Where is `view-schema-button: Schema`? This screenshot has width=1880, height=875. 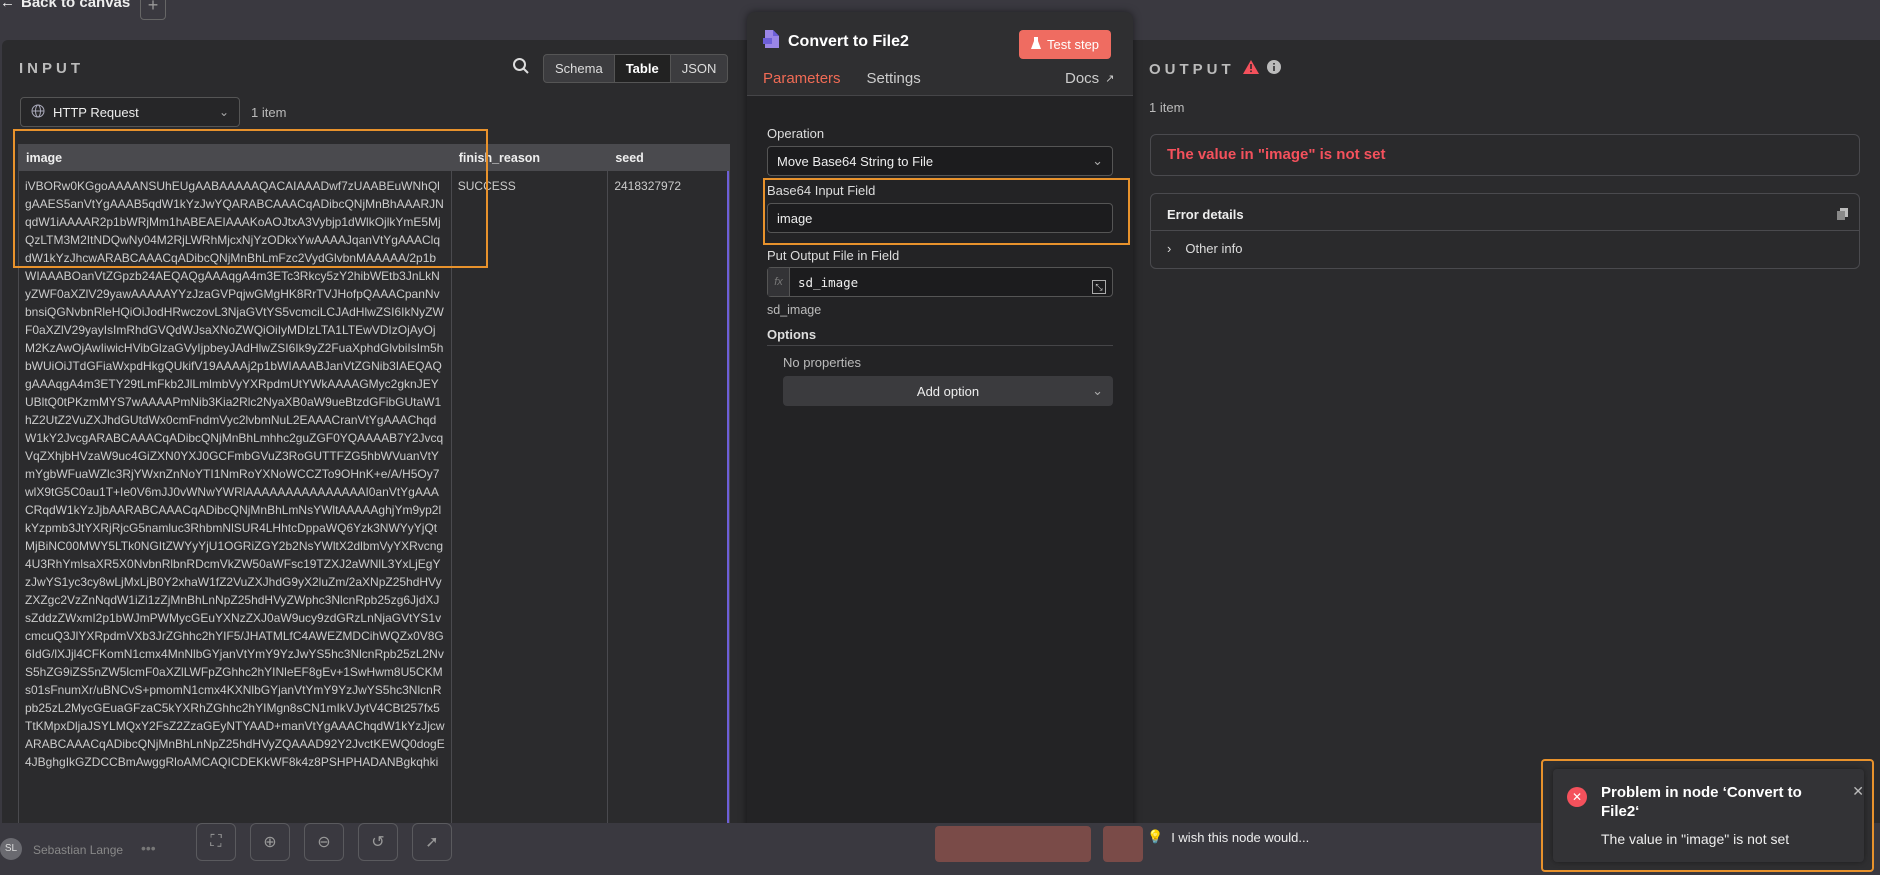 view-schema-button: Schema is located at coordinates (579, 68).